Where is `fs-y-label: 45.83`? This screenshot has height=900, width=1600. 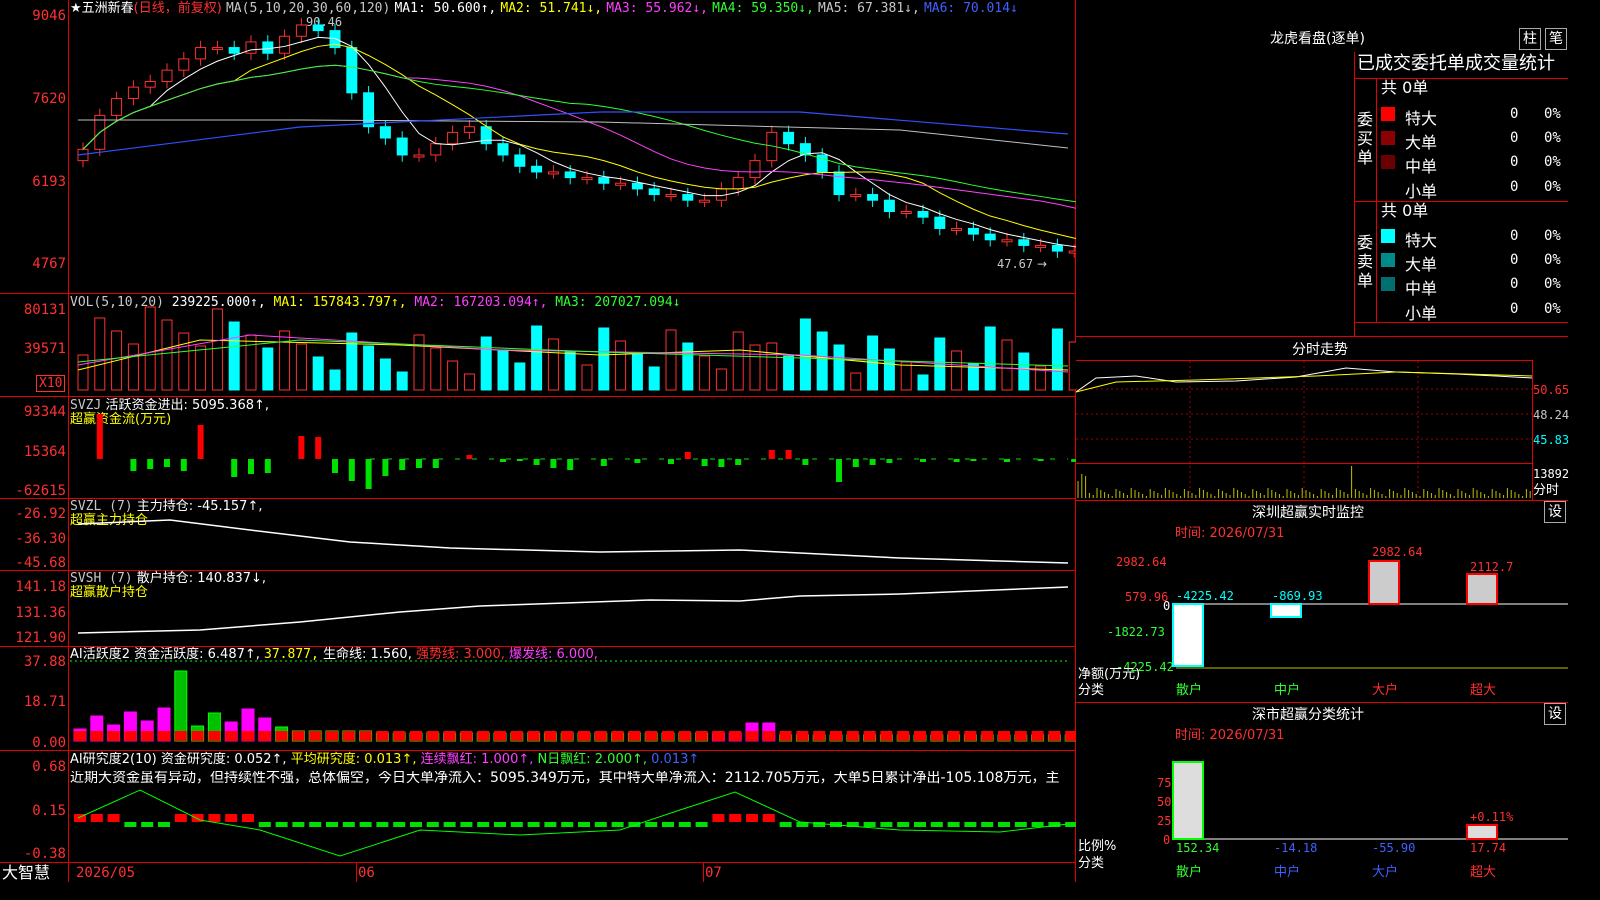 fs-y-label: 45.83 is located at coordinates (1551, 440).